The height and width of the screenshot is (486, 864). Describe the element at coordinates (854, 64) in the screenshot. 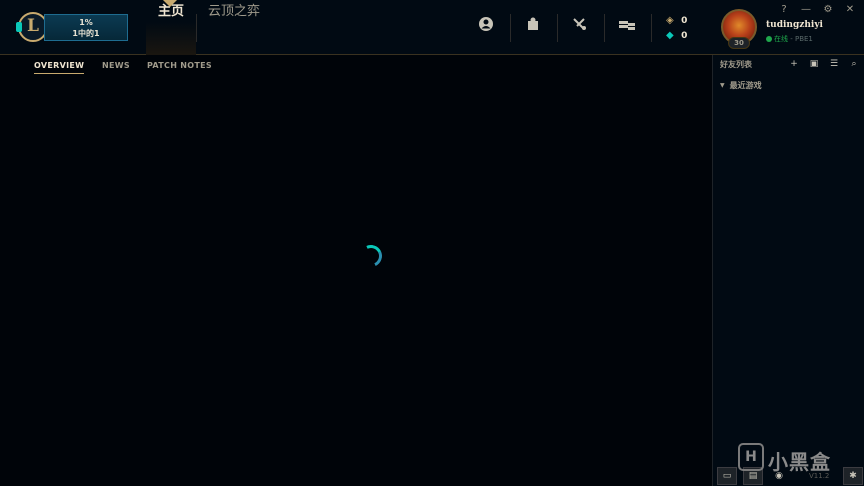

I see `search-icon: ⌕` at that location.